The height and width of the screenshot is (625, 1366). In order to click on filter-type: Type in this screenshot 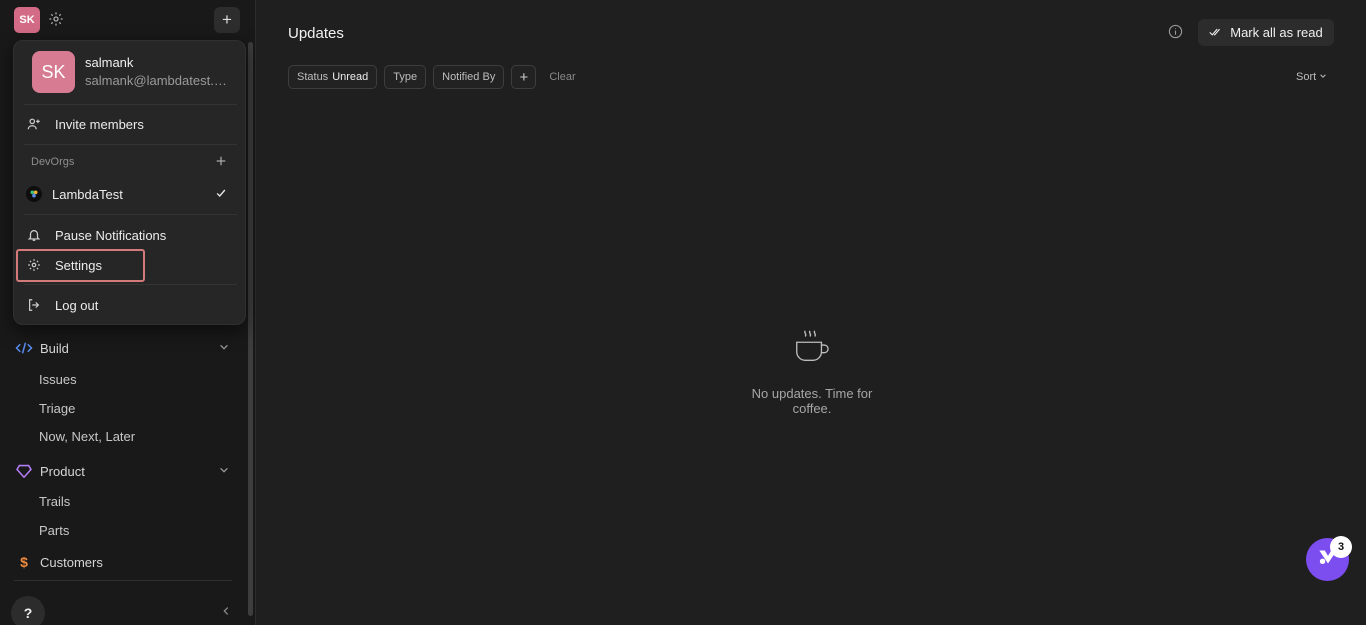, I will do `click(405, 77)`.